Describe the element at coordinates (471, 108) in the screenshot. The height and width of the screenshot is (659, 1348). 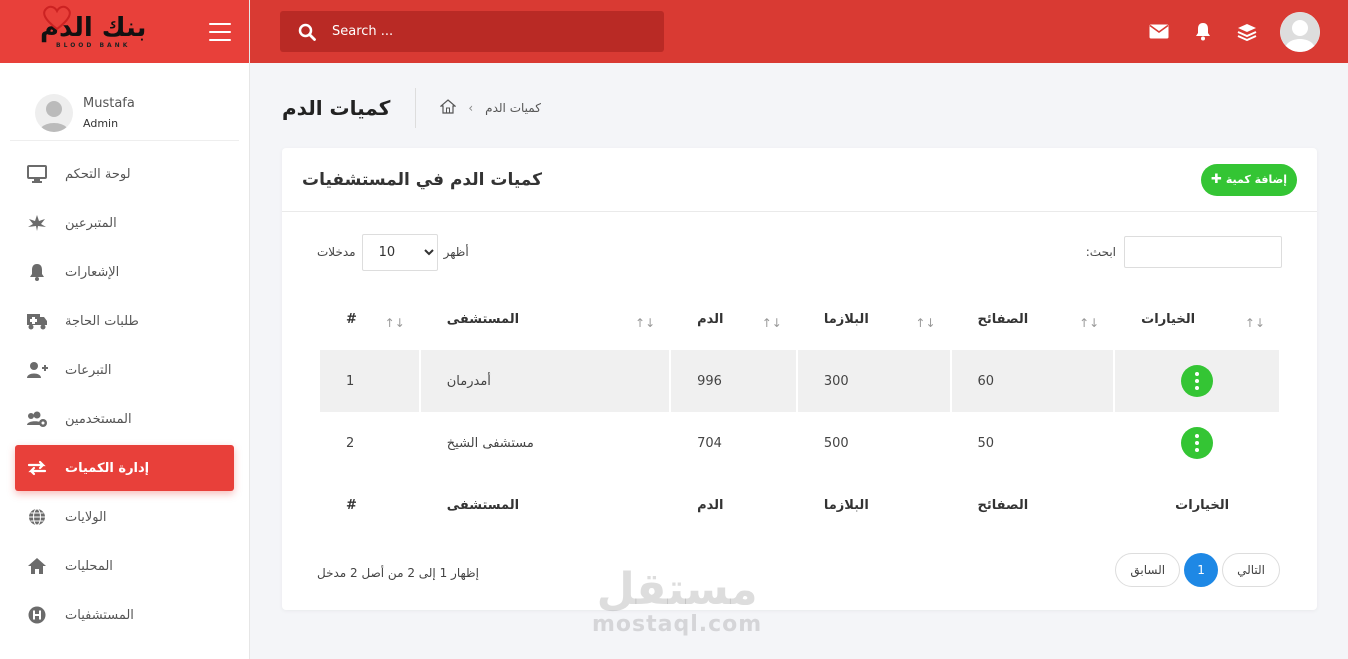
I see `chevron-left-icon: ‹` at that location.